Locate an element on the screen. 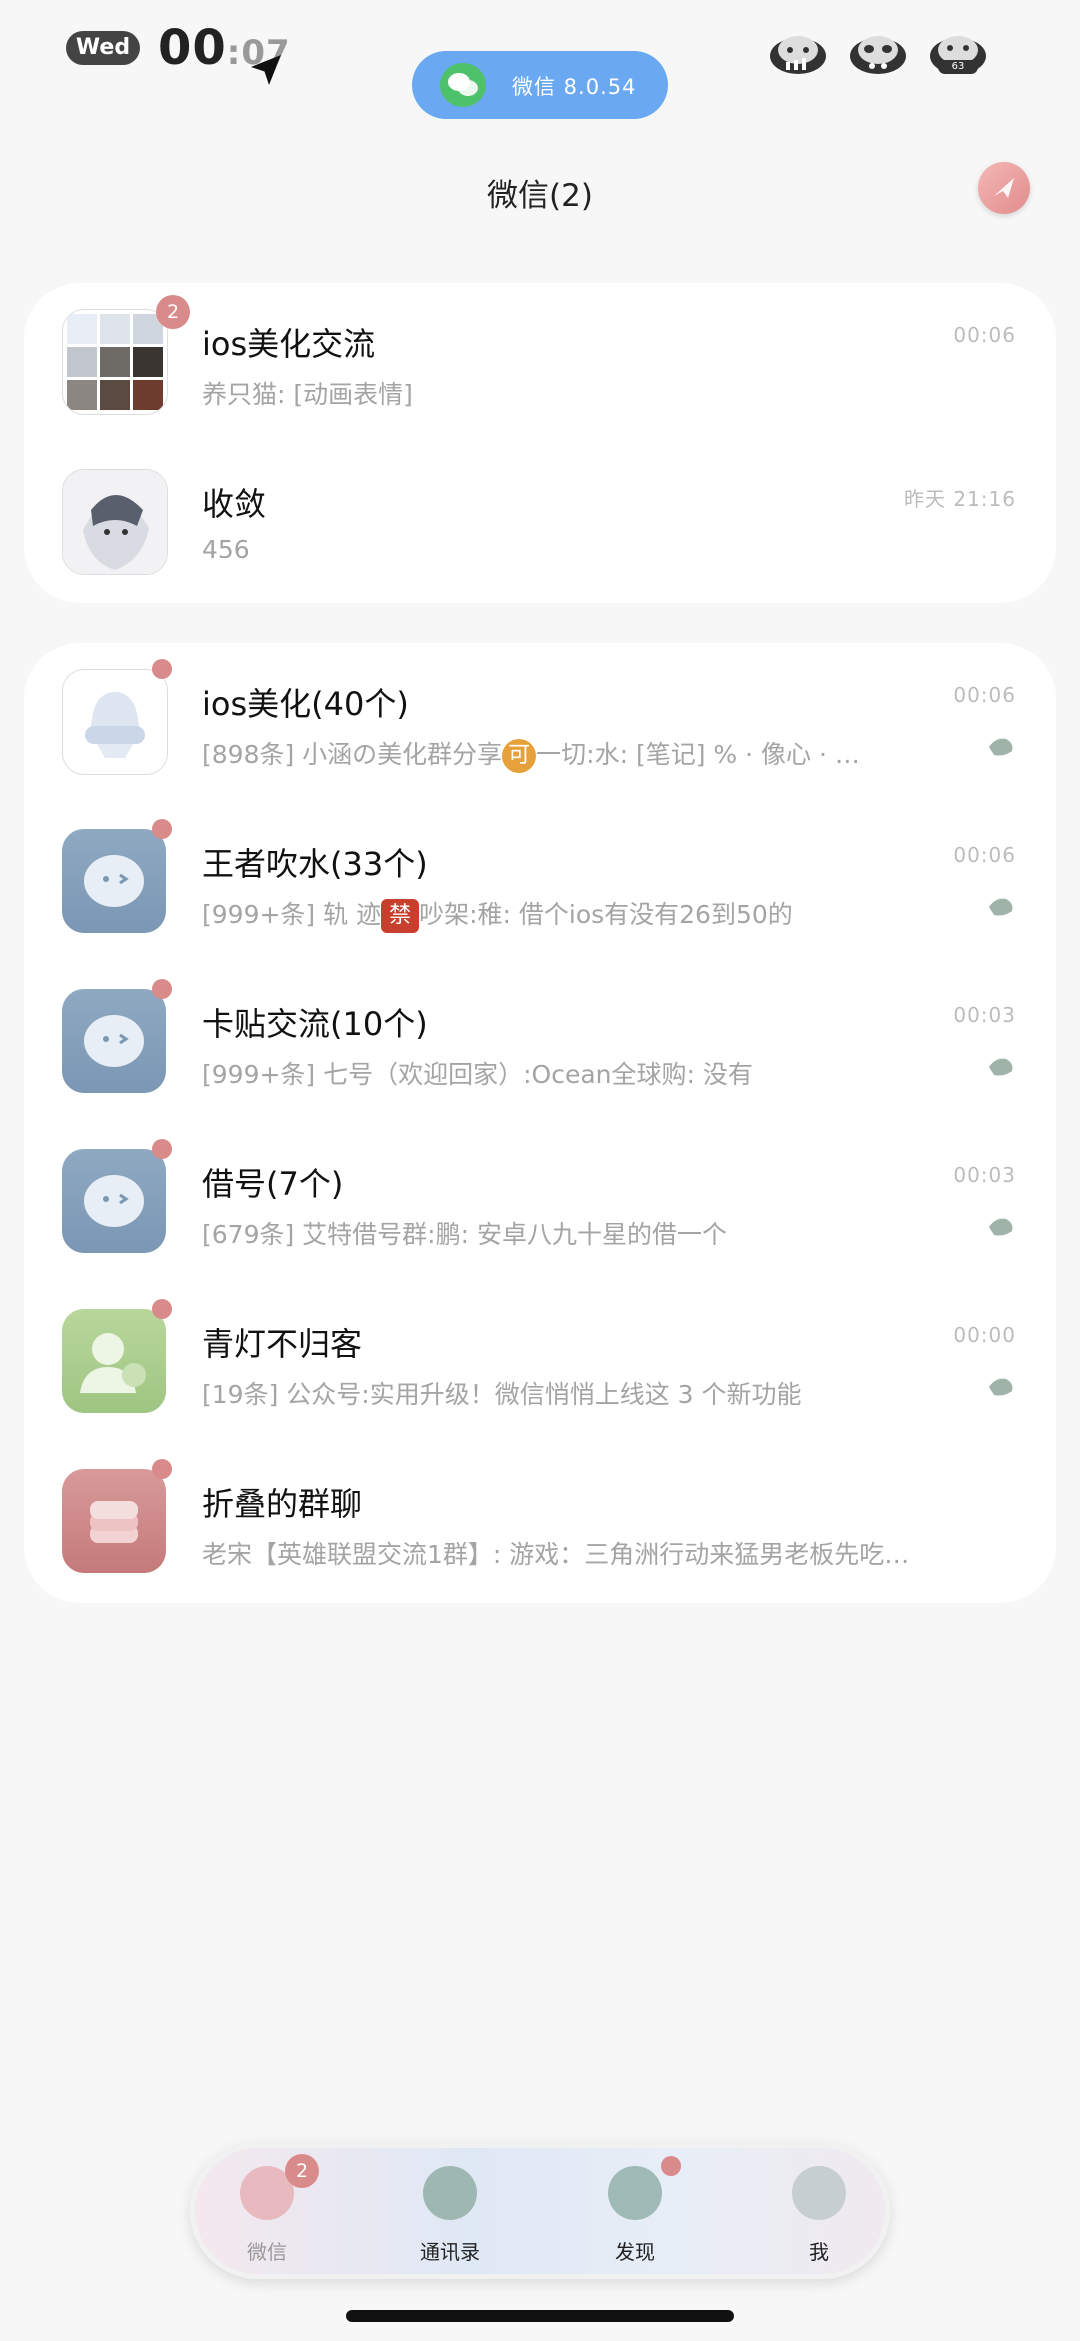 The height and width of the screenshot is (2341, 1080). day-pill: Wed is located at coordinates (103, 48).